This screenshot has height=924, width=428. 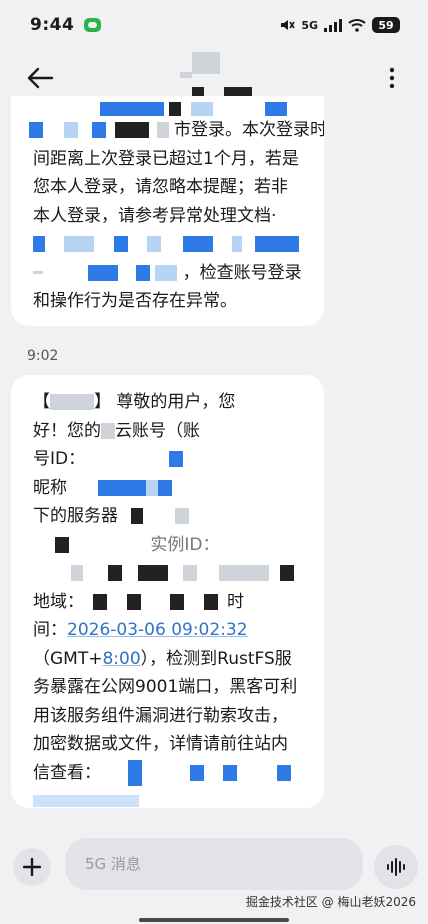 I want to click on bracket-open: 【, so click(x=41, y=402).